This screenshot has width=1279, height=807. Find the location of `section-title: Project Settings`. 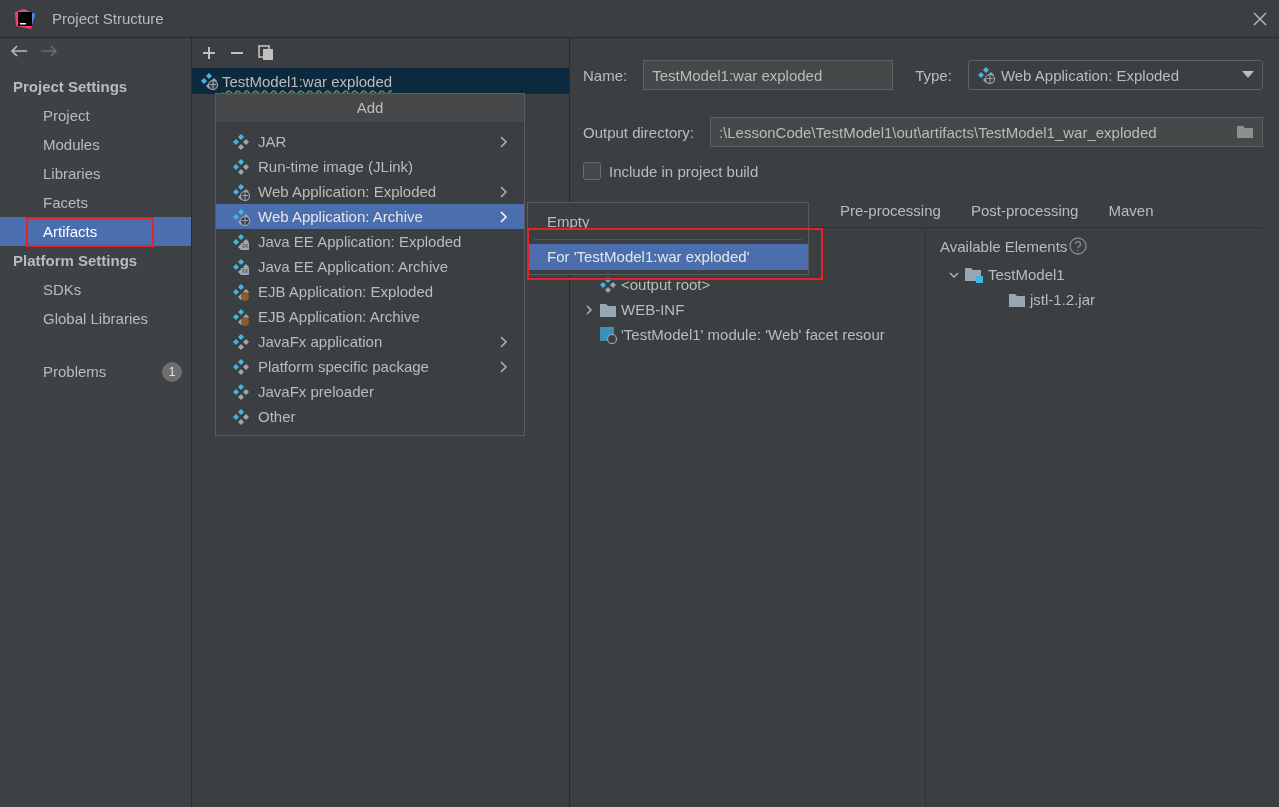

section-title: Project Settings is located at coordinates (70, 87).